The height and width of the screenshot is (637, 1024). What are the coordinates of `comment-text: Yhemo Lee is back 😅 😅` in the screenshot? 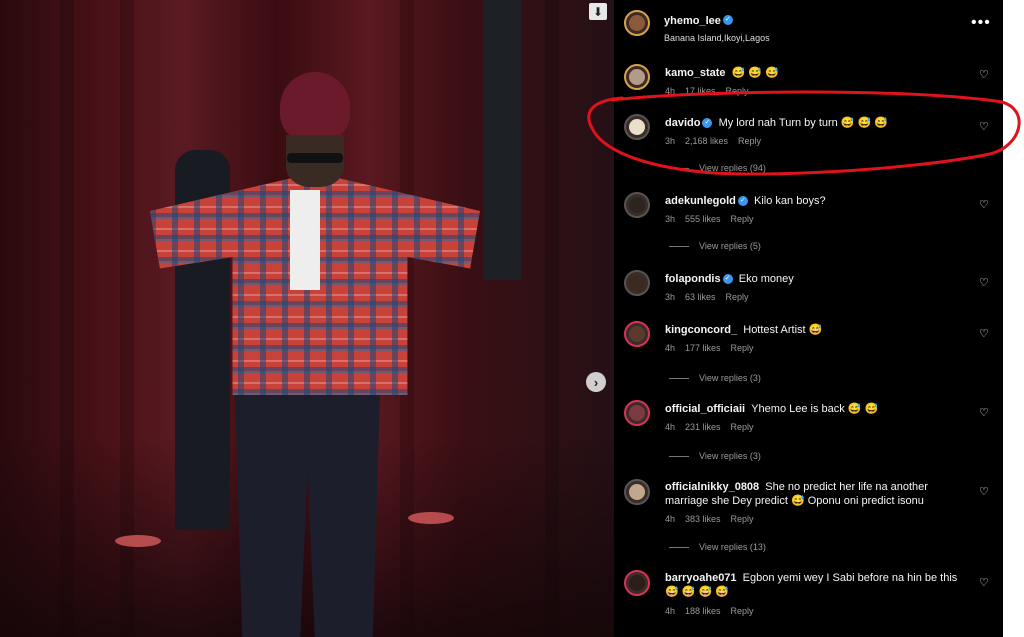 It's located at (815, 409).